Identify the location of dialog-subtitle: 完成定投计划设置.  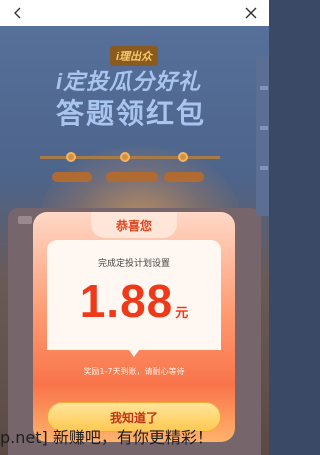
(133, 264).